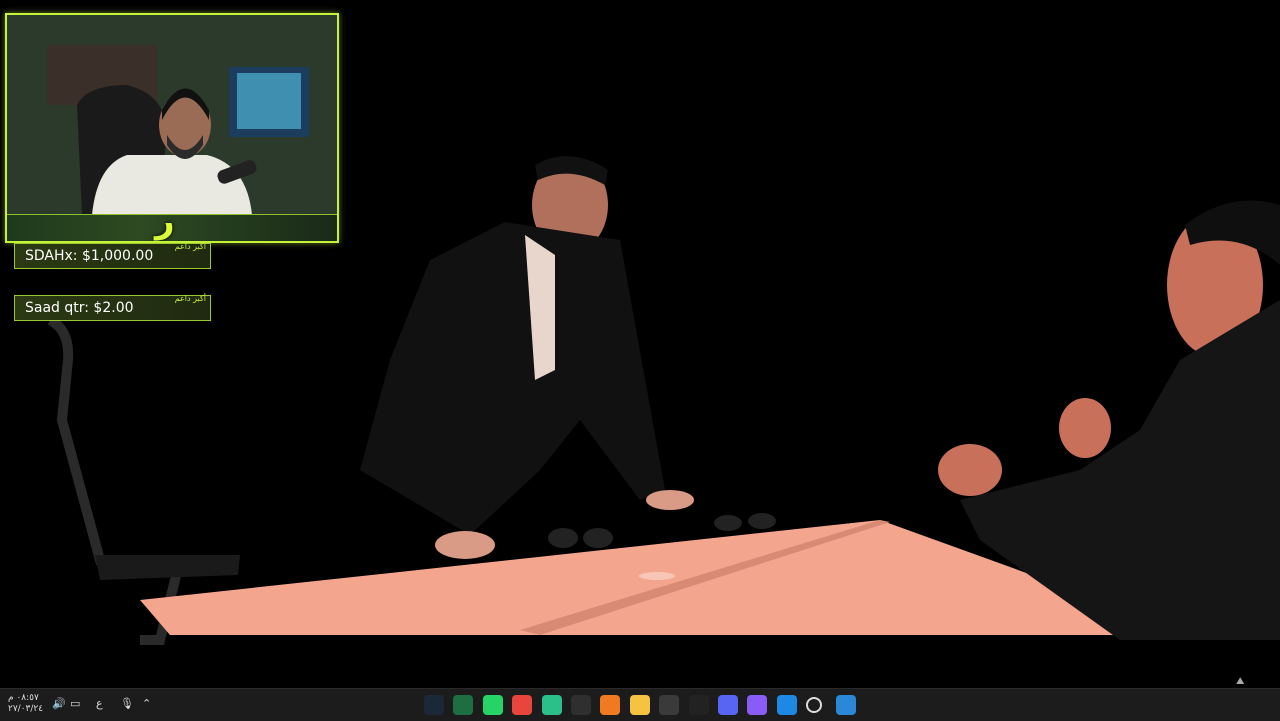  Describe the element at coordinates (165, 221) in the screenshot. I see `channel-logo: ر` at that location.